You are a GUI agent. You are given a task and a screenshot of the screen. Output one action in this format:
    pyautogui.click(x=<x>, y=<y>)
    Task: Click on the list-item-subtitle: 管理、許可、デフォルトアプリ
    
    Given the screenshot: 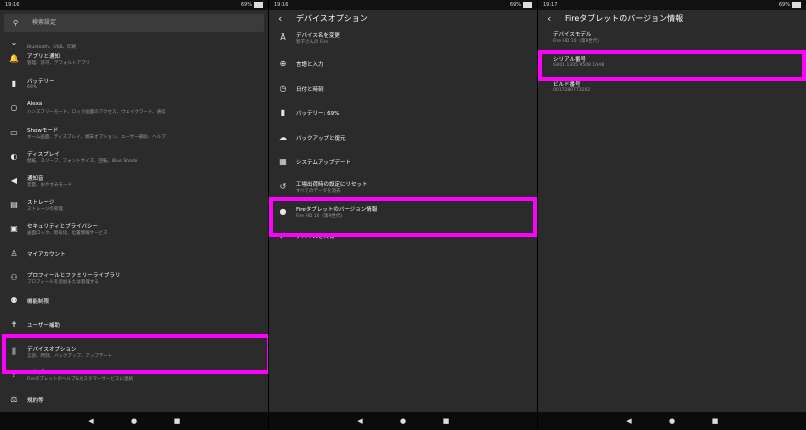 What is the action you would take?
    pyautogui.click(x=58, y=63)
    